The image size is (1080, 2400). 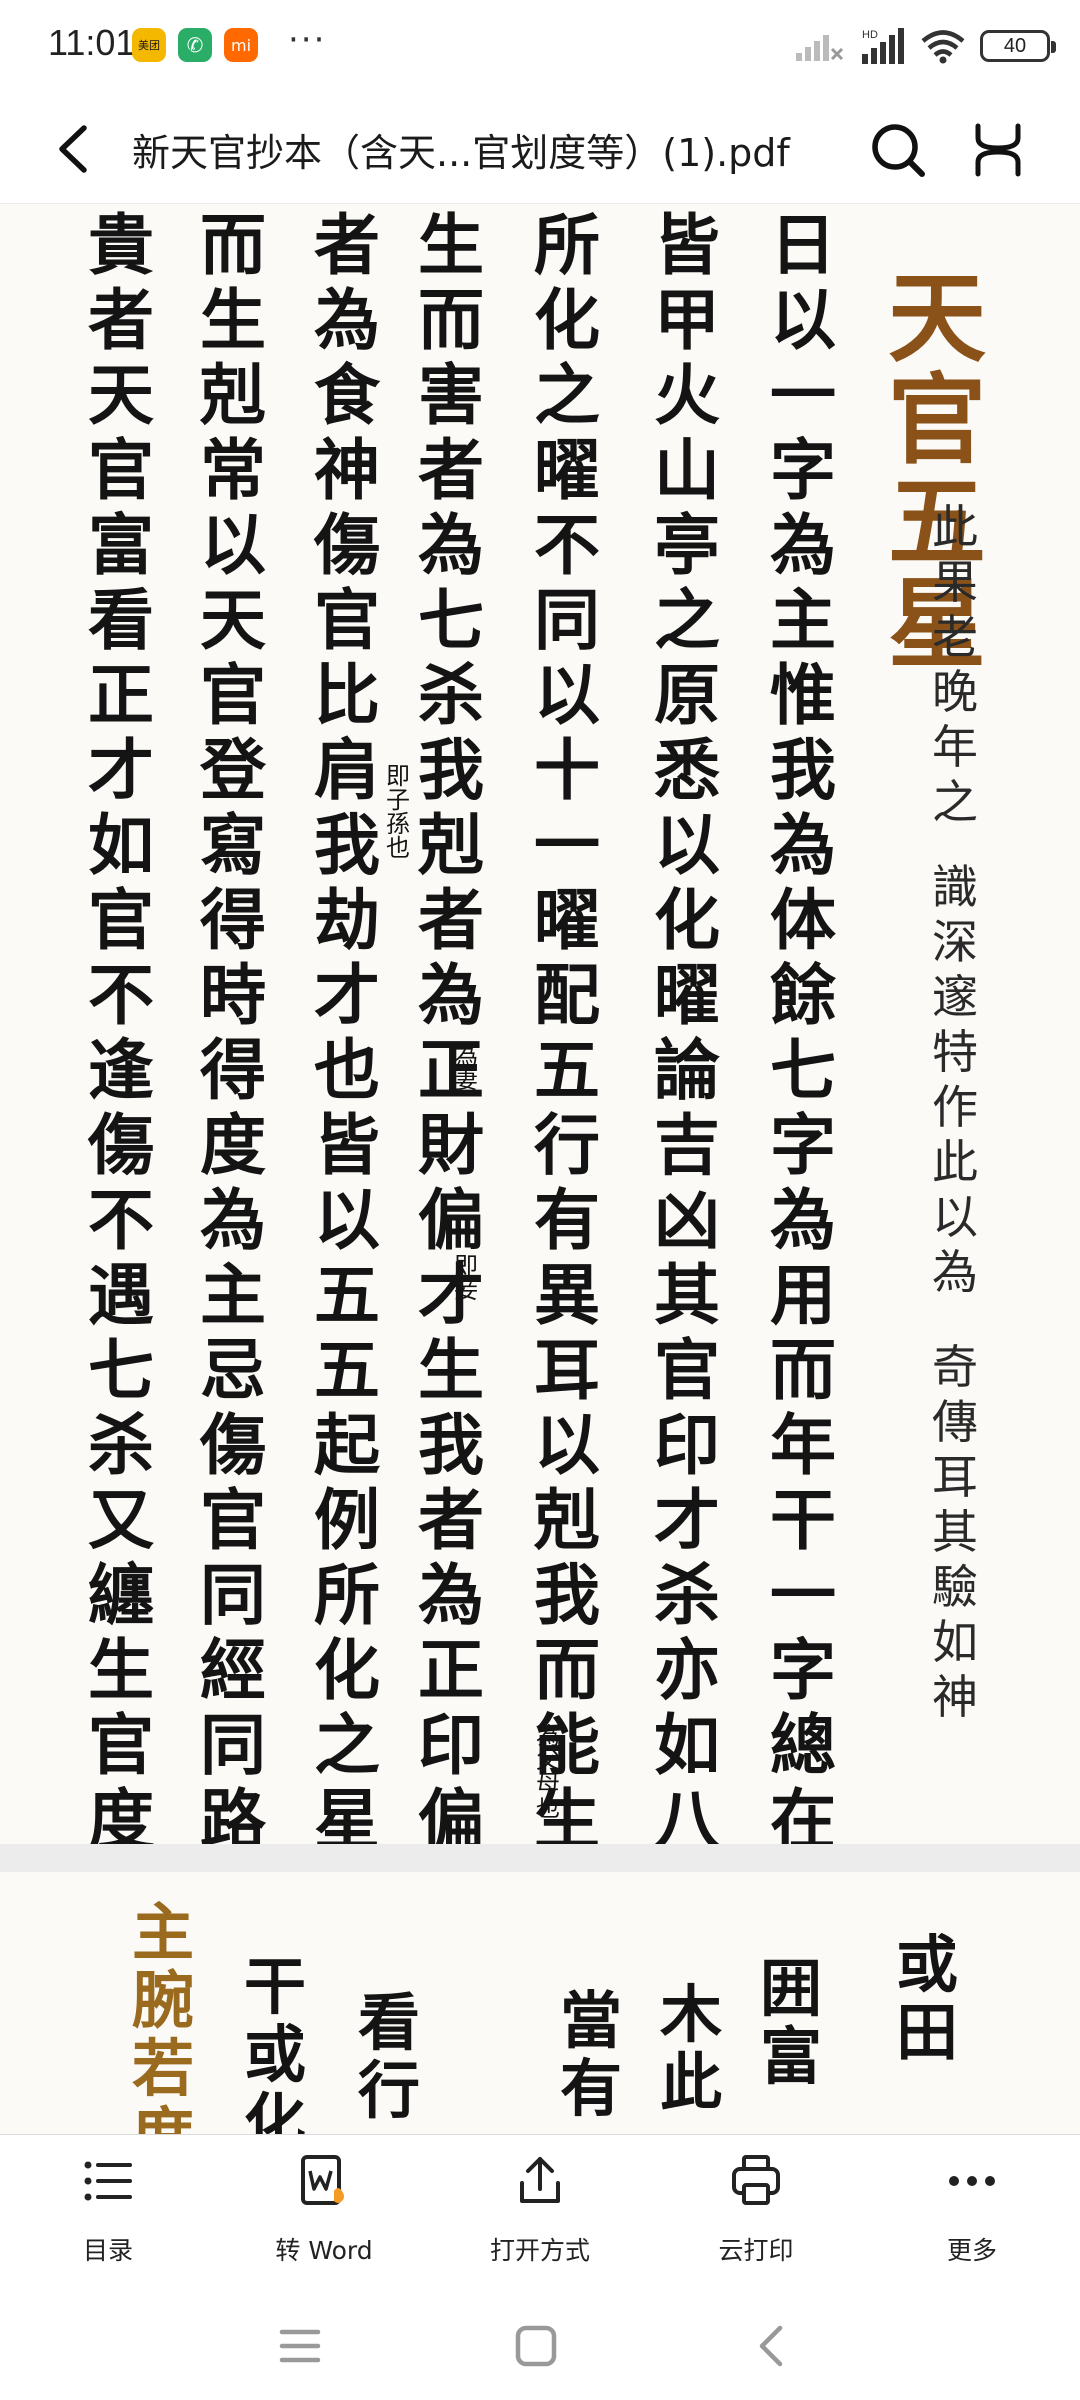 I want to click on text-column-6: 而生剋常以天官登寫得時得度為主忌傷官同經同路與失時失度, so click(x=233, y=1028).